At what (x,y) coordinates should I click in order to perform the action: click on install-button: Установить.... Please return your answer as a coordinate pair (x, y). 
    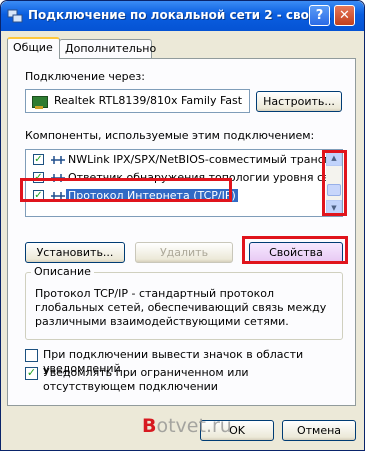
    Looking at the image, I should click on (75, 252).